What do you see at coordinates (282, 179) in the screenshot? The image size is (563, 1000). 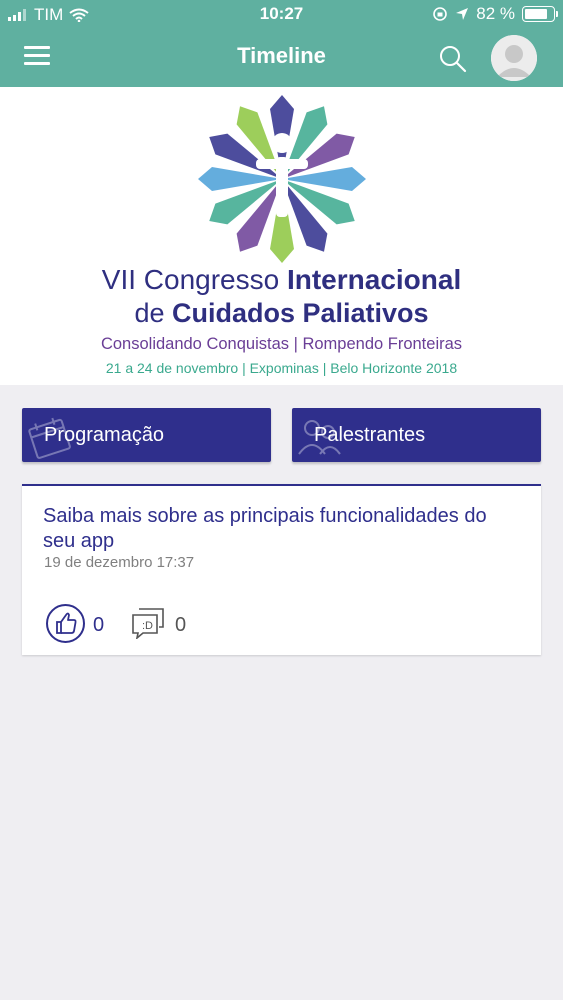 I see `congress-logo-icon` at bounding box center [282, 179].